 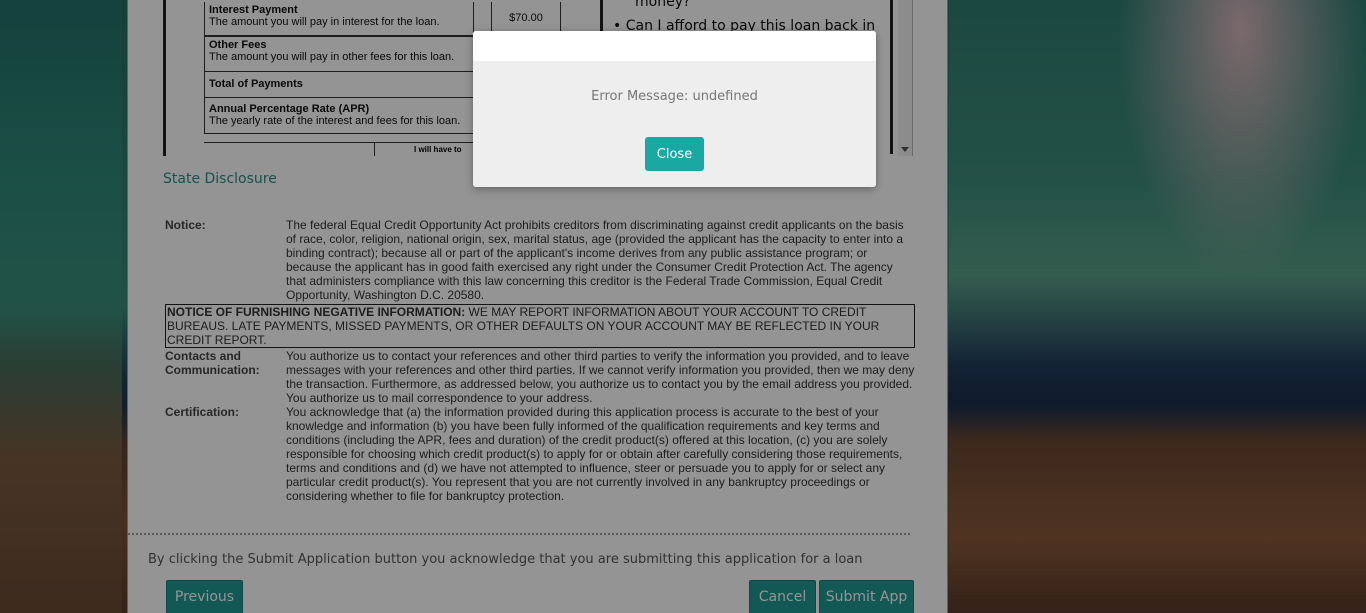 I want to click on error-message: Error Message: undefined, so click(x=674, y=96).